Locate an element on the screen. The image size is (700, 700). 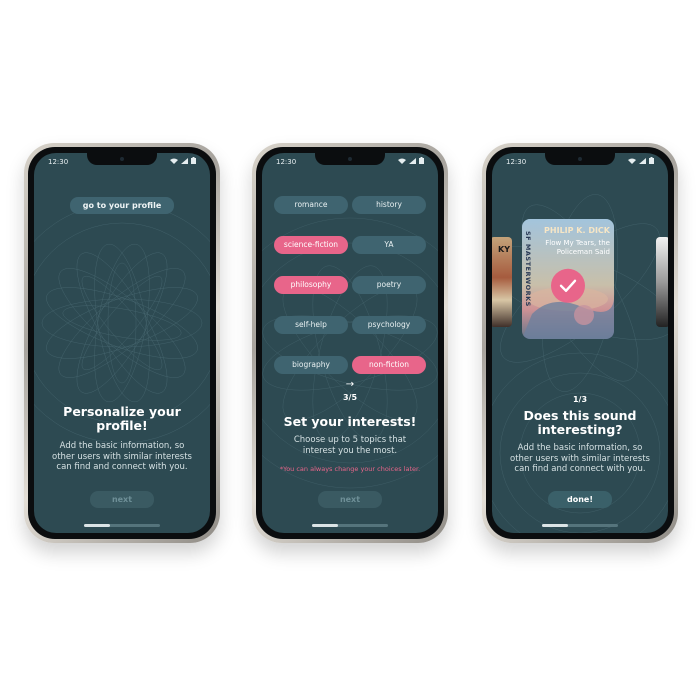
go-to-profile-button: go to your profile is located at coordinates (122, 205).